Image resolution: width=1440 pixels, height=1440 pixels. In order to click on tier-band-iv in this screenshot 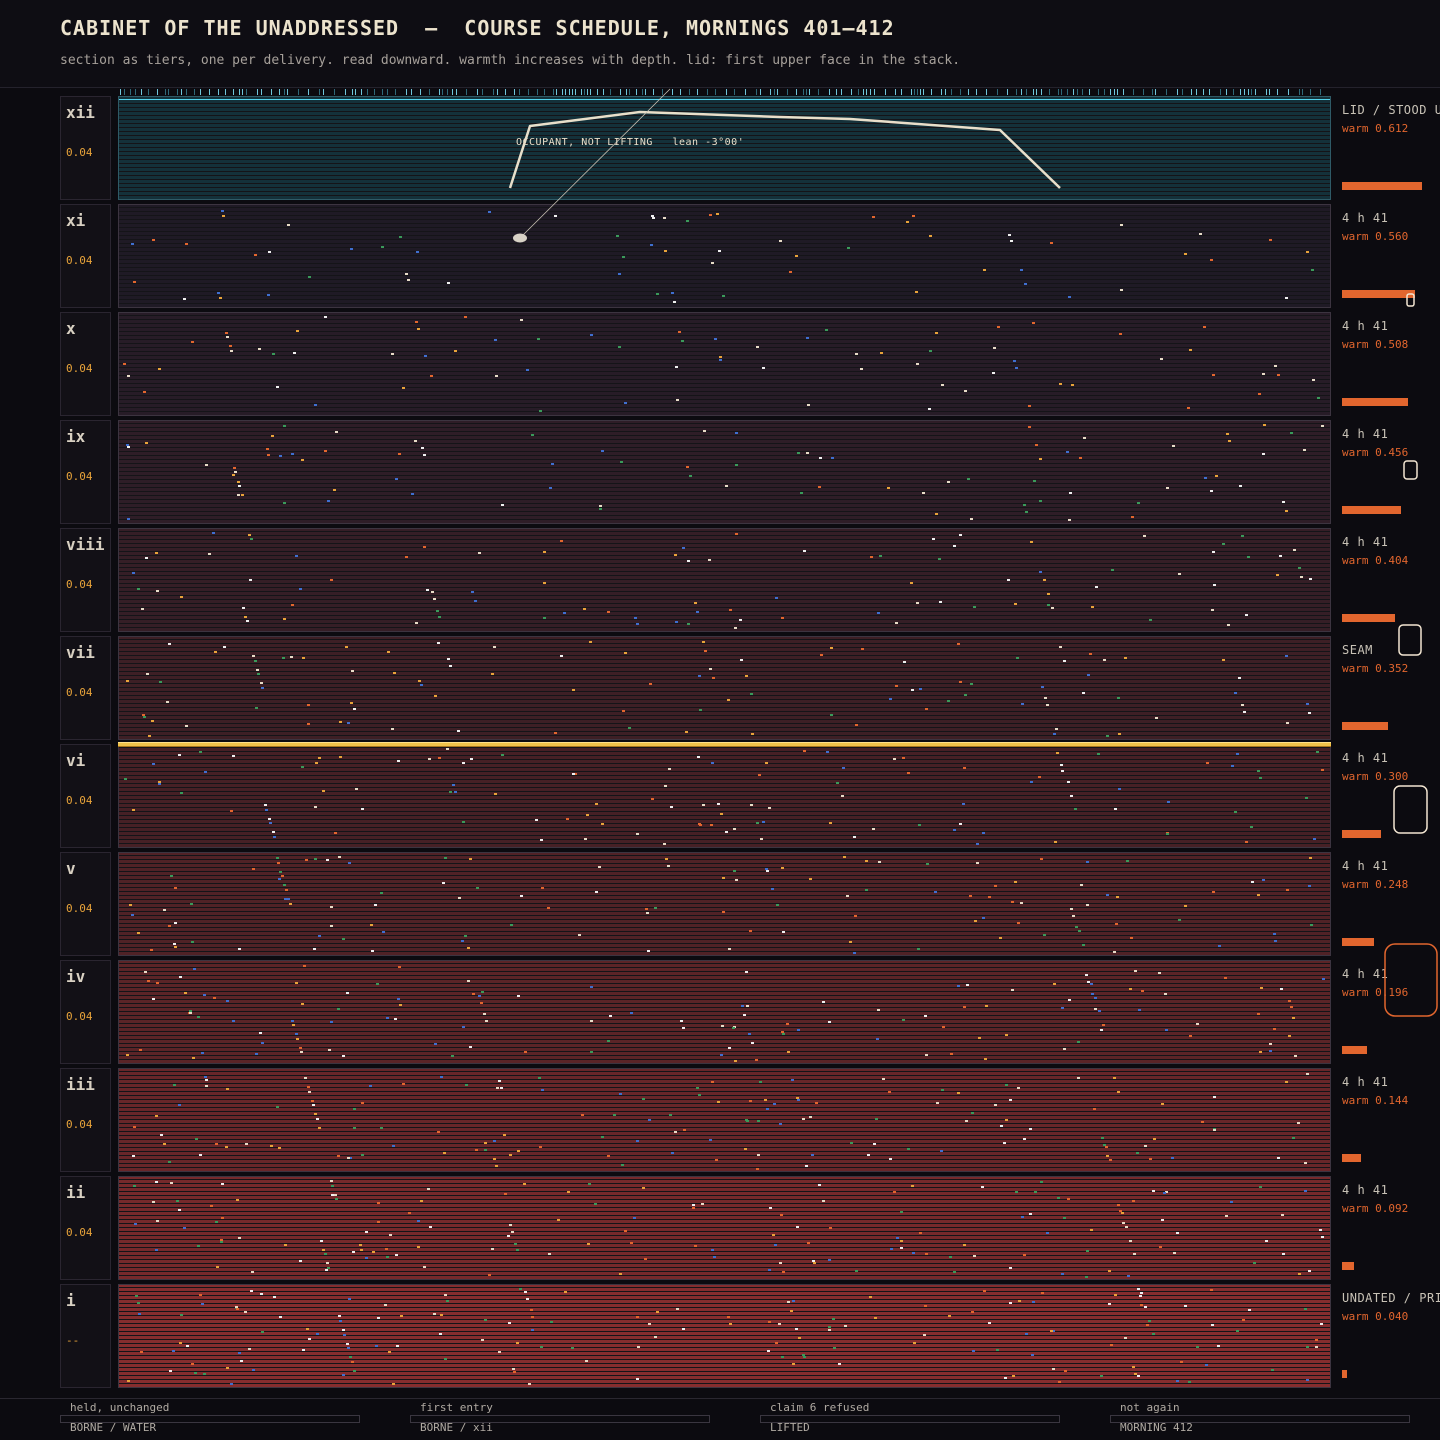, I will do `click(724, 1012)`.